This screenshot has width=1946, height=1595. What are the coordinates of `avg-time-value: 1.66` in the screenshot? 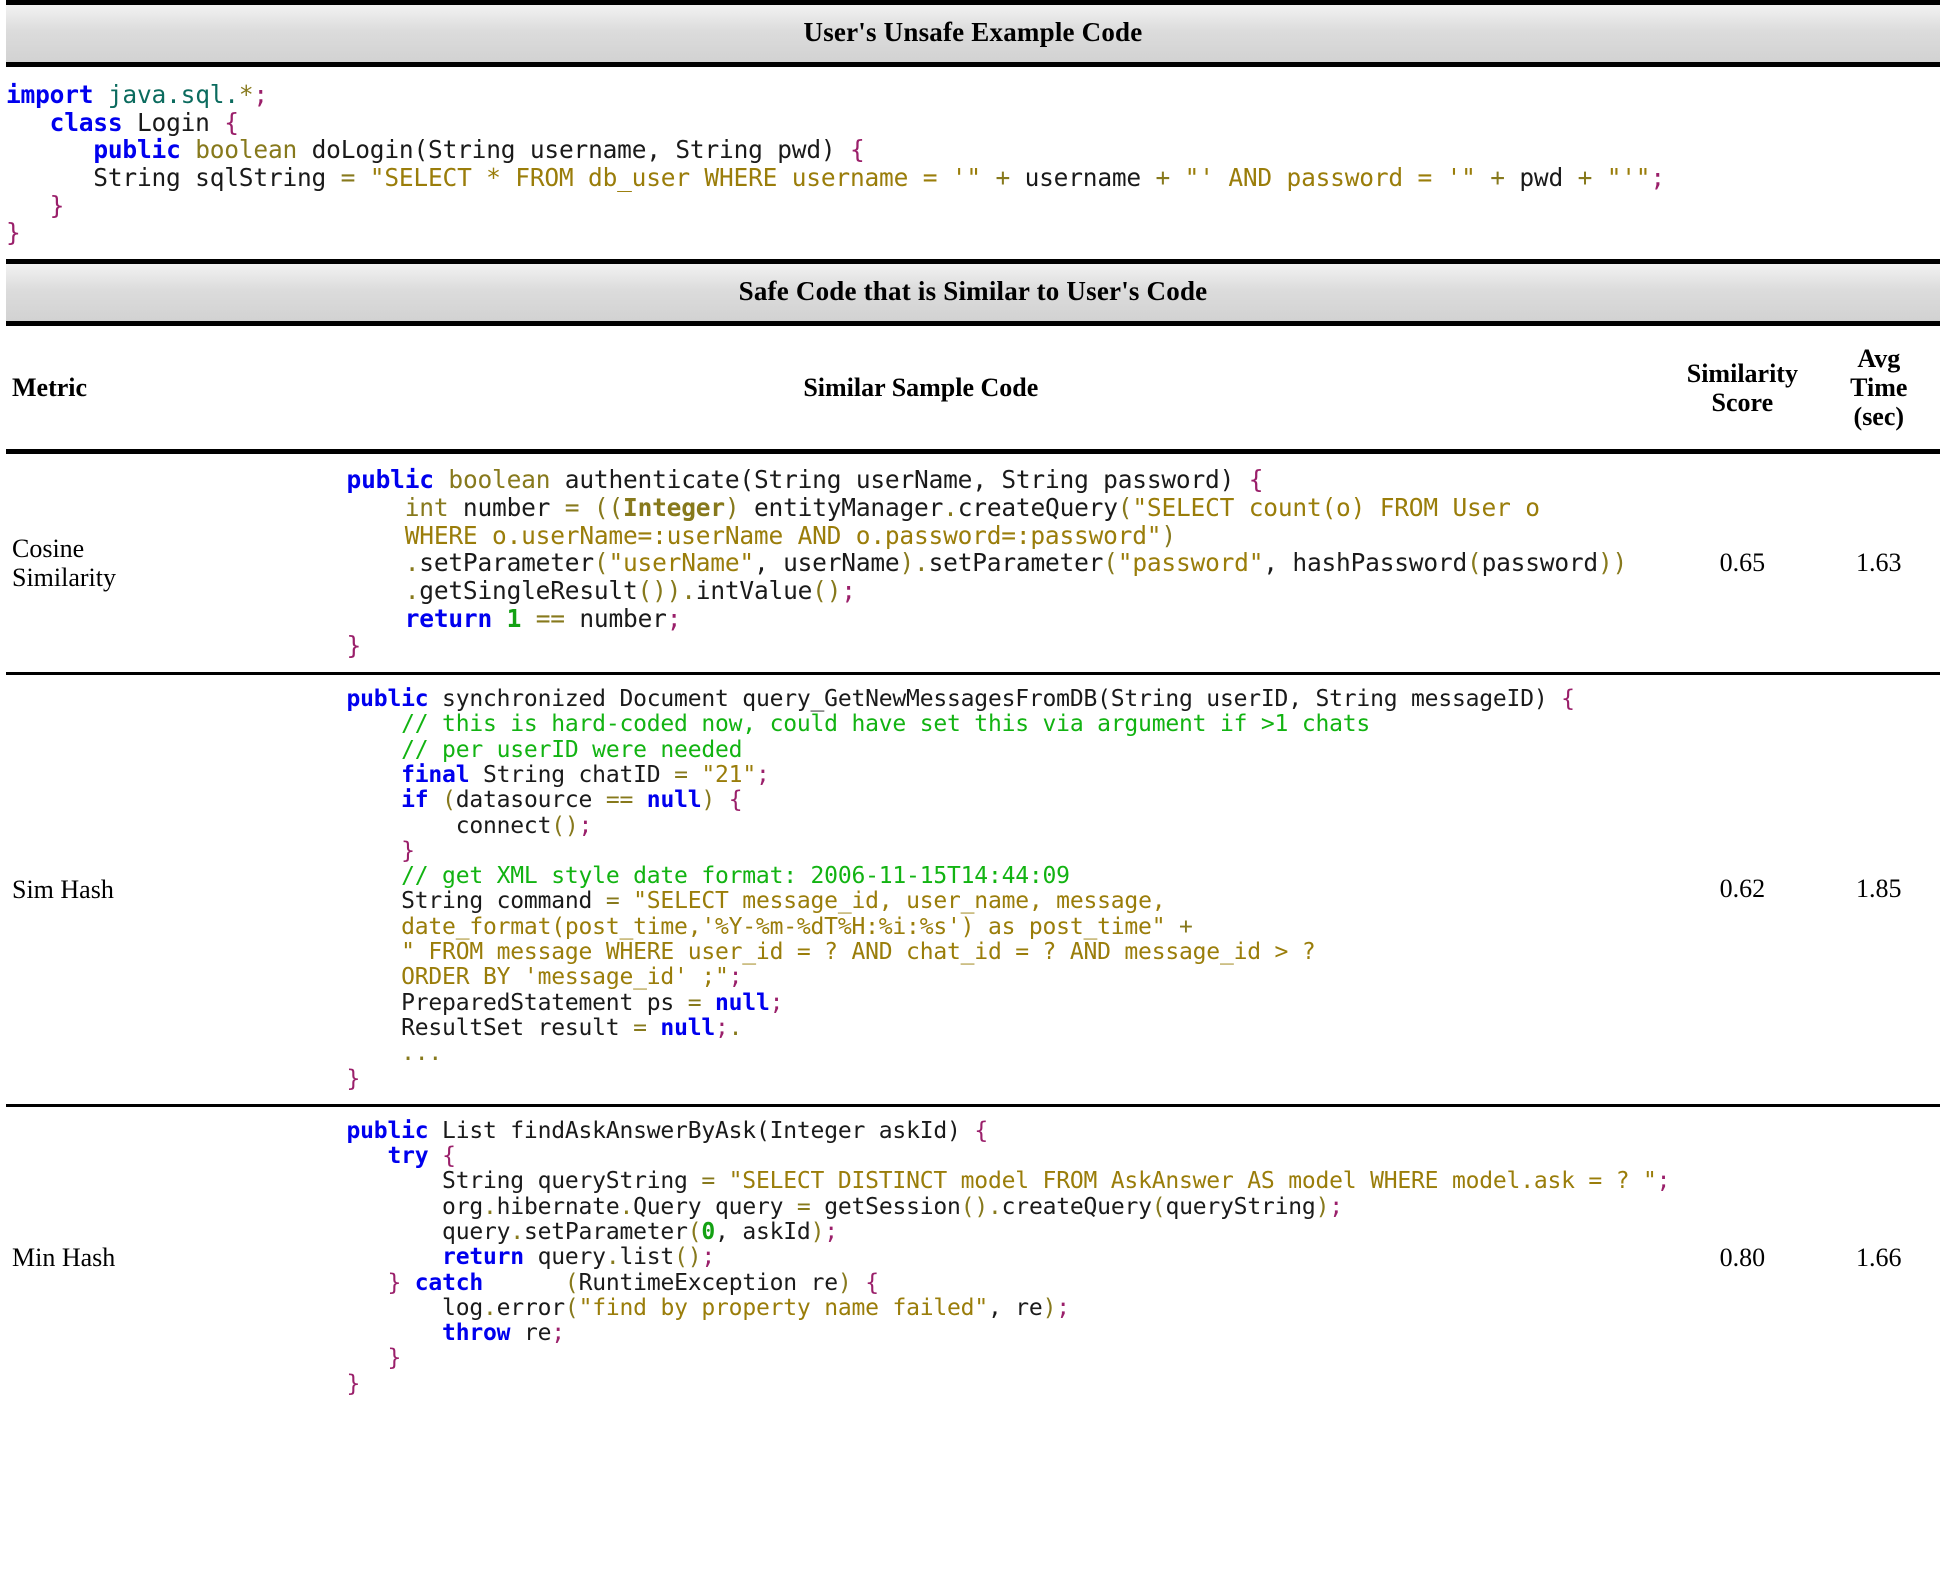 It's located at (1879, 1257).